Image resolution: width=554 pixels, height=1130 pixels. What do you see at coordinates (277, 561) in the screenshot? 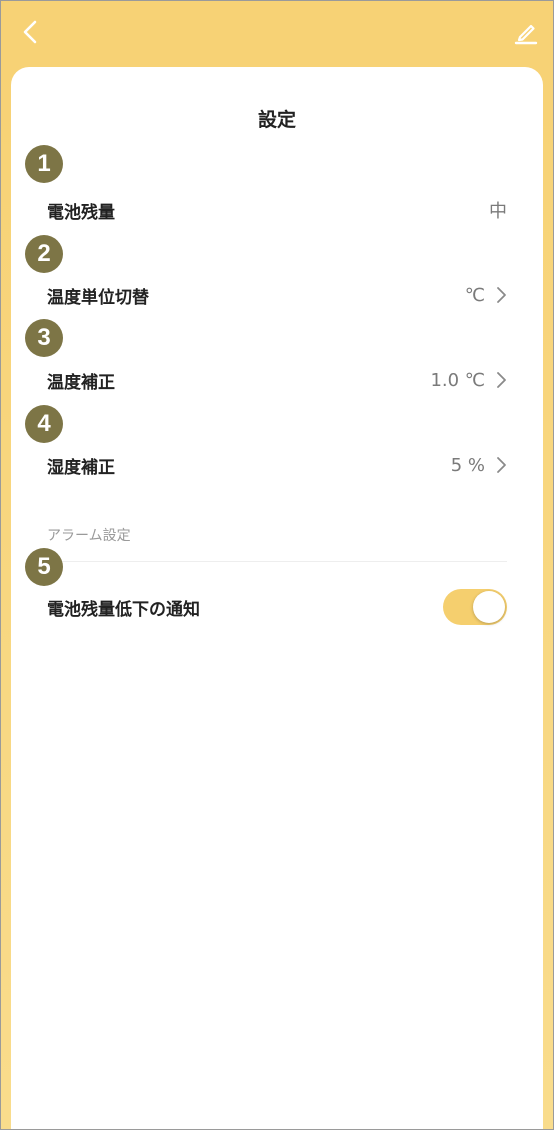
I see `section-divider` at bounding box center [277, 561].